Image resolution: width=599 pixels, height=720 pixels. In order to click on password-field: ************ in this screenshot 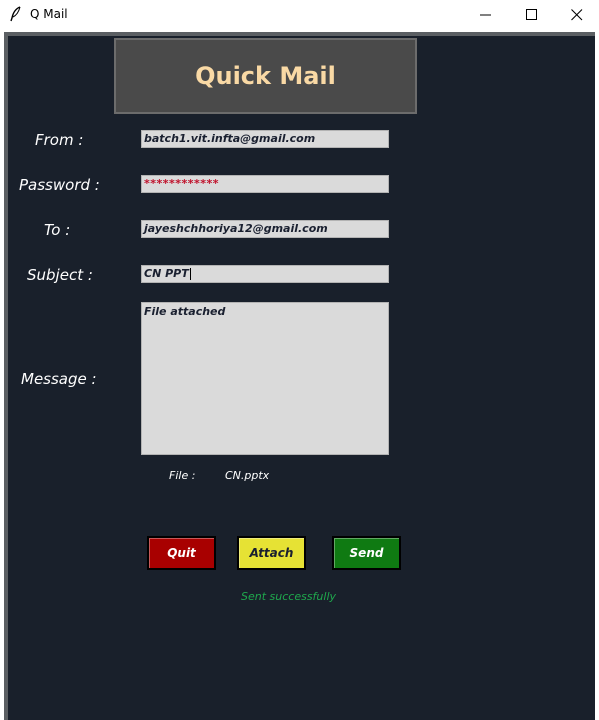, I will do `click(265, 184)`.